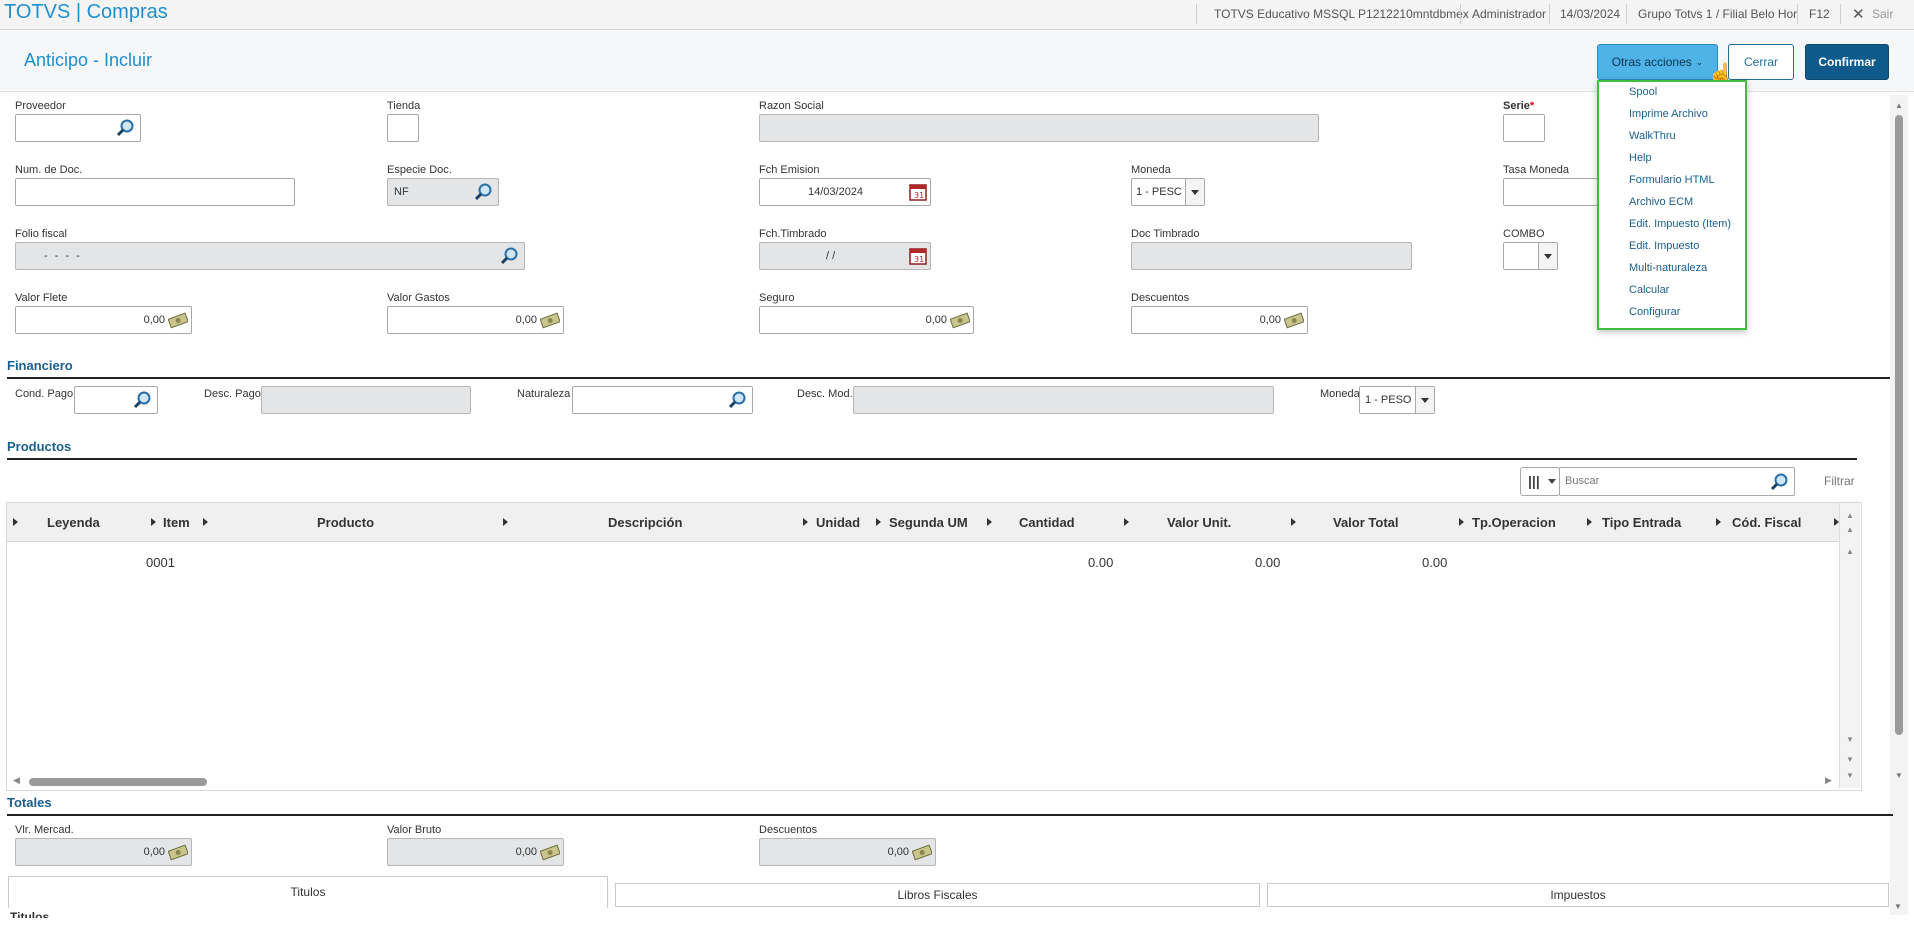 The width and height of the screenshot is (1914, 932). What do you see at coordinates (1578, 895) in the screenshot?
I see `tab-impuestos: Impuestos` at bounding box center [1578, 895].